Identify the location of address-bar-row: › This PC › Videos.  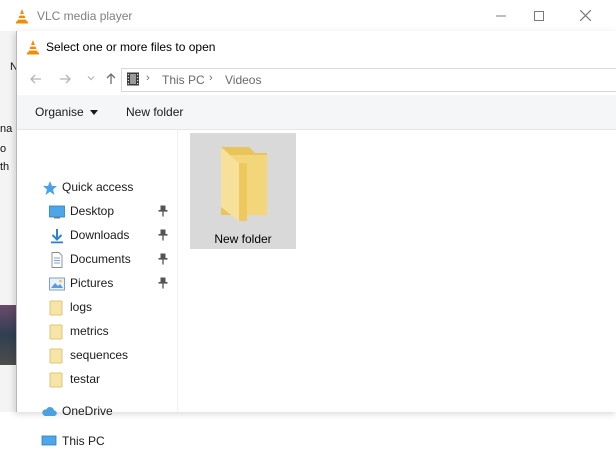
(316, 79).